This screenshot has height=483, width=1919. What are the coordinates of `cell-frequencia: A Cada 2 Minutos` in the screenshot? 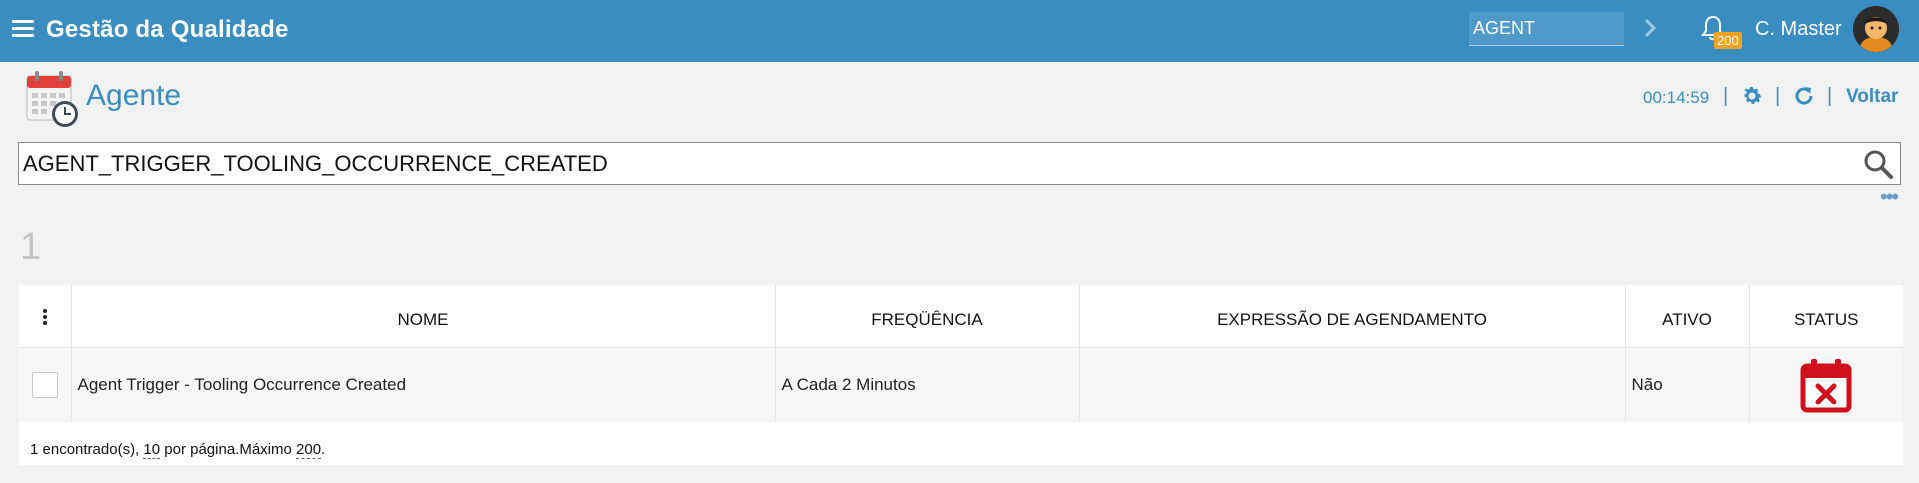 It's located at (927, 384).